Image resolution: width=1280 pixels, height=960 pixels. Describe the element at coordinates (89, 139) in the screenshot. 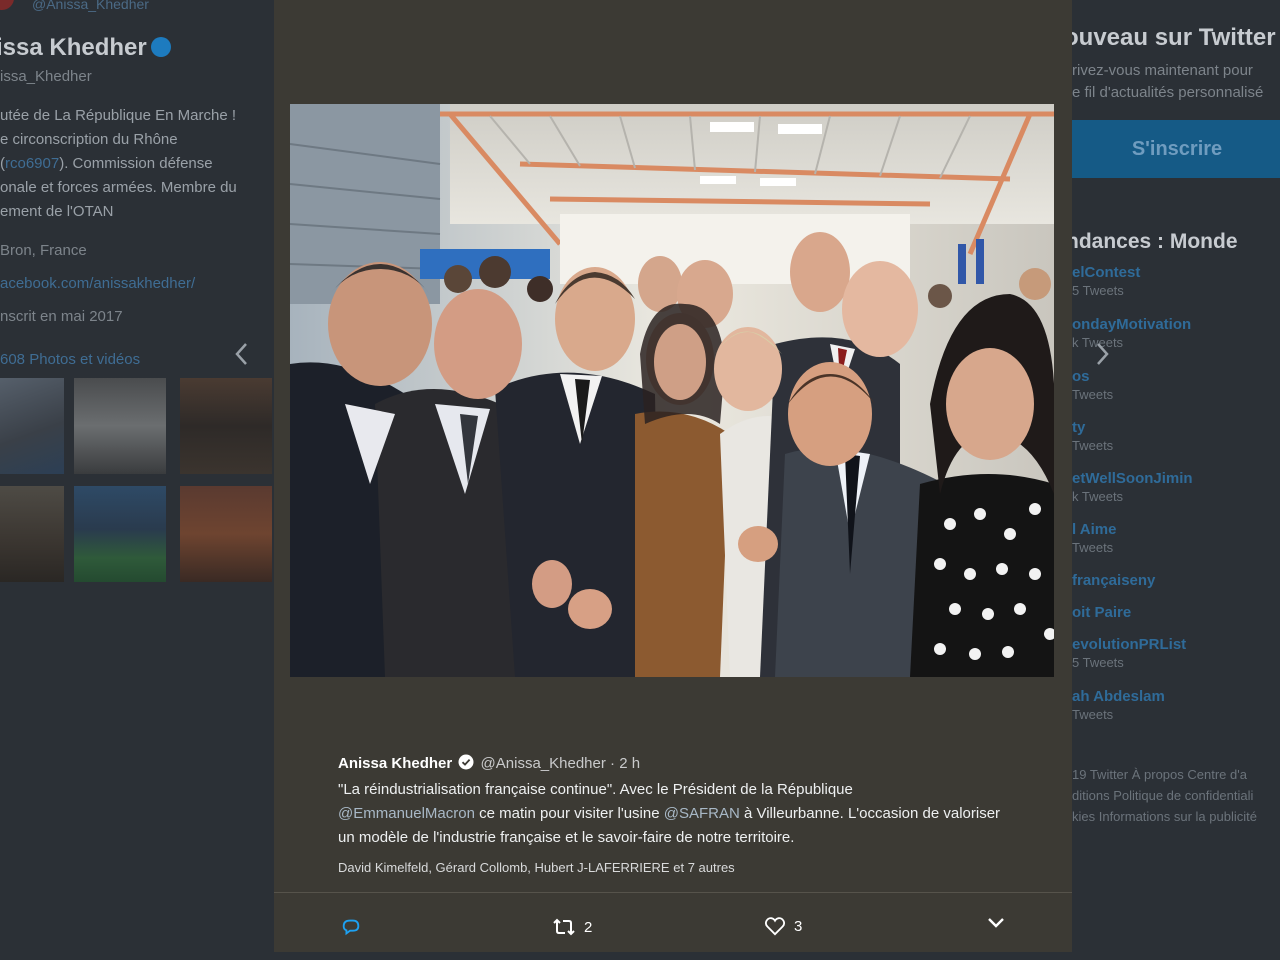

I see `bio-line: e circonscription du Rhône` at that location.